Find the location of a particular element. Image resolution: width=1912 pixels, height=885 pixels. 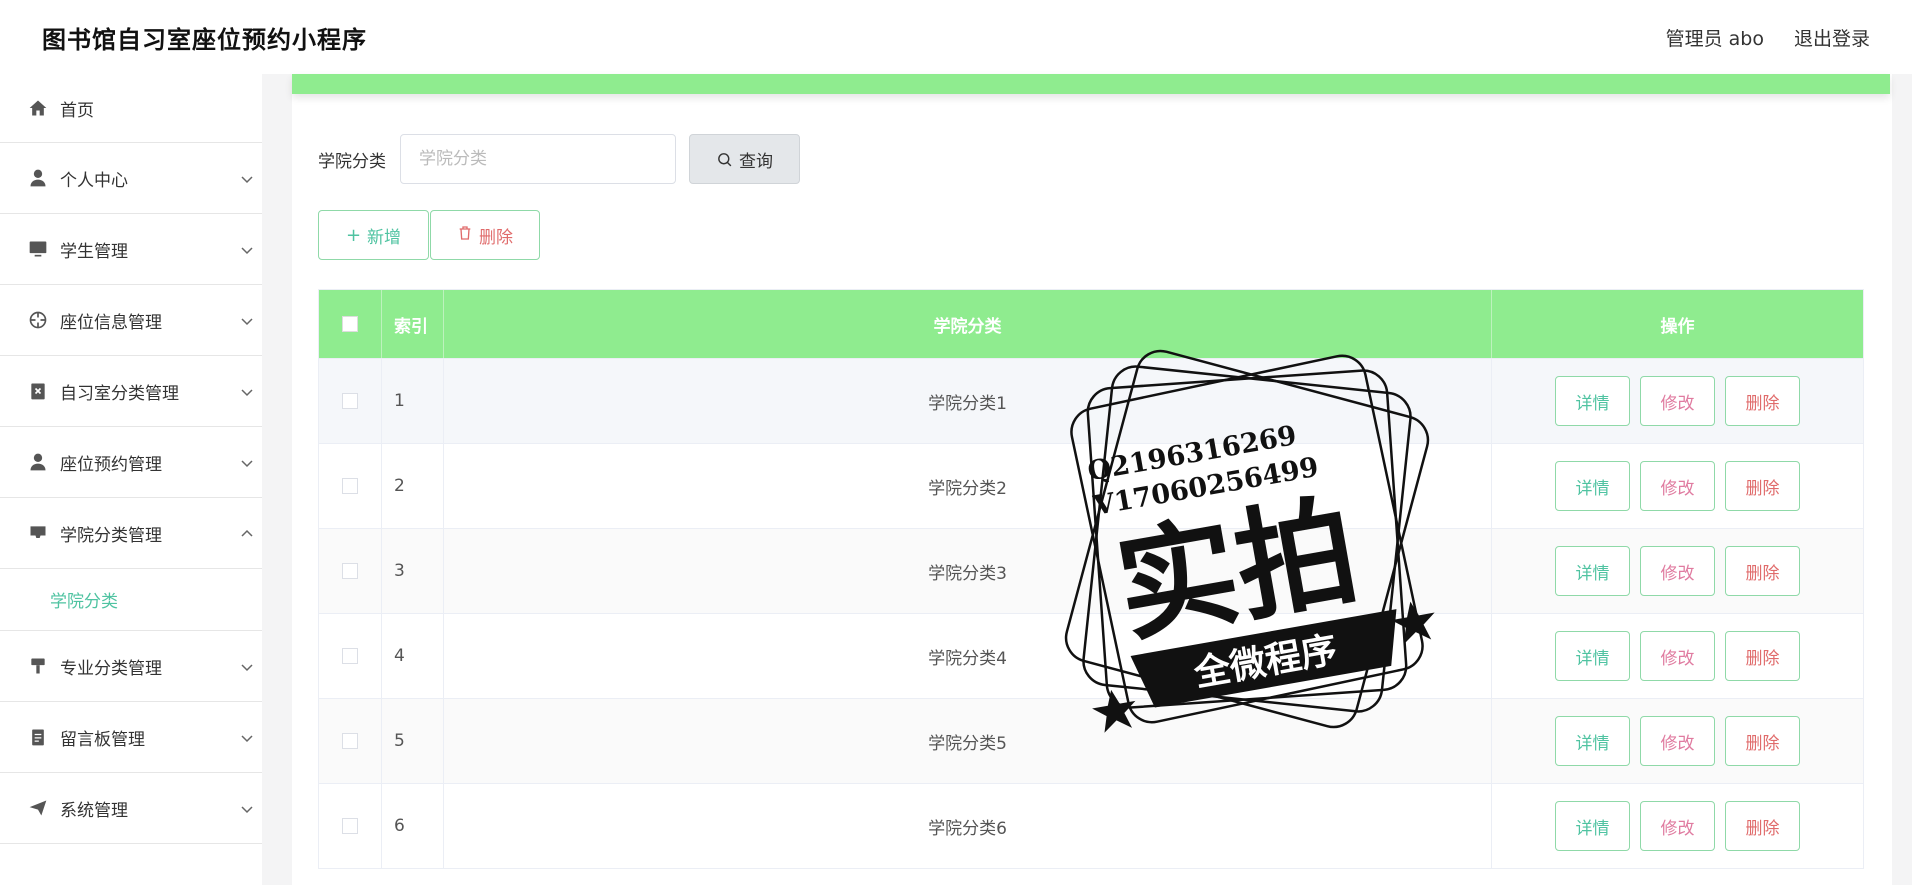

search-bar: 学院分类 查询 is located at coordinates (559, 159).